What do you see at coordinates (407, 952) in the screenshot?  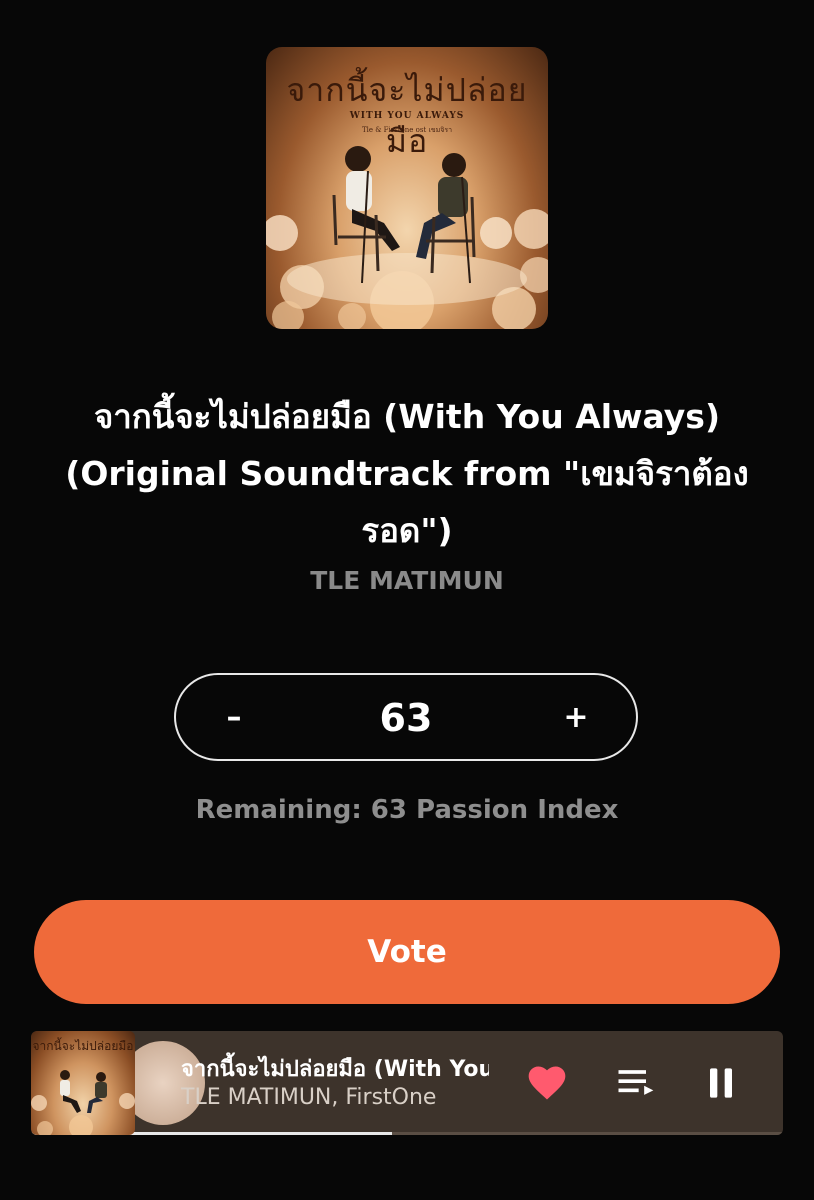 I see `vote-button: Vote` at bounding box center [407, 952].